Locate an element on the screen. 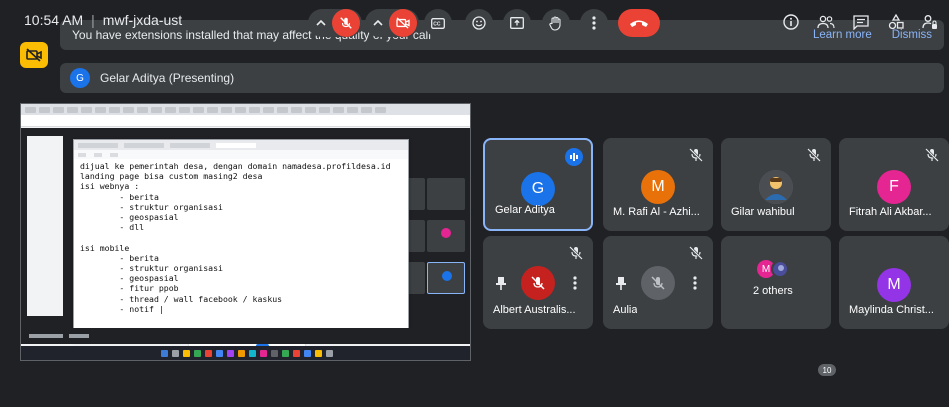 The image size is (949, 407). raise-hand-button is located at coordinates (556, 23).